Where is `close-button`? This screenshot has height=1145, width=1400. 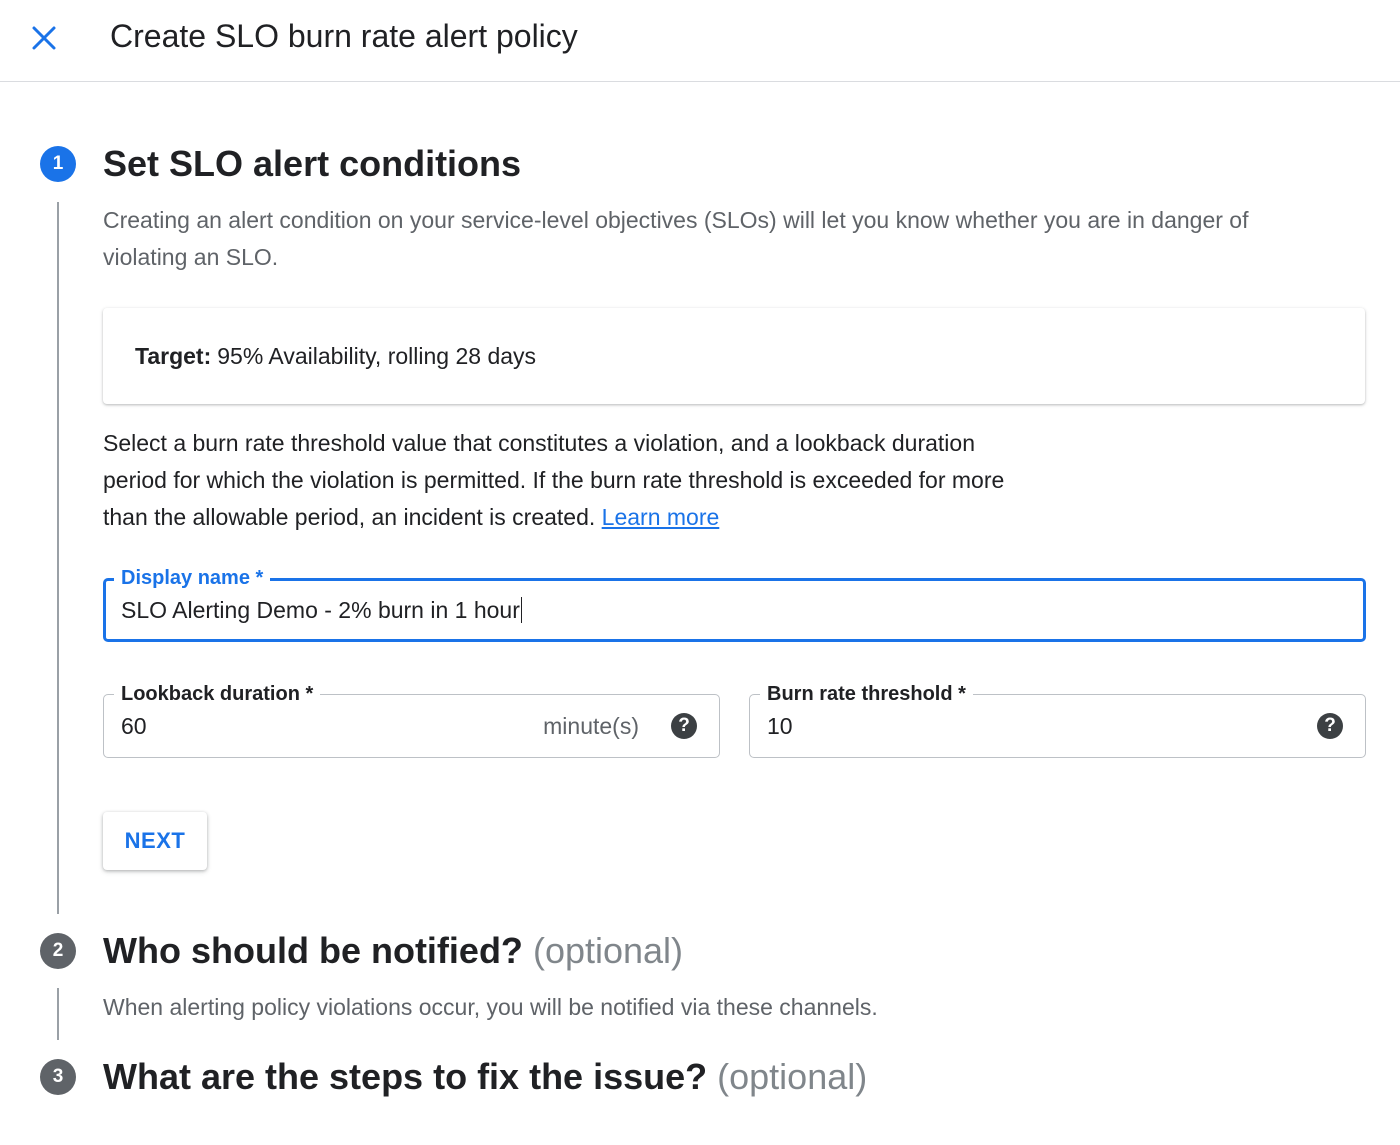 close-button is located at coordinates (44, 38).